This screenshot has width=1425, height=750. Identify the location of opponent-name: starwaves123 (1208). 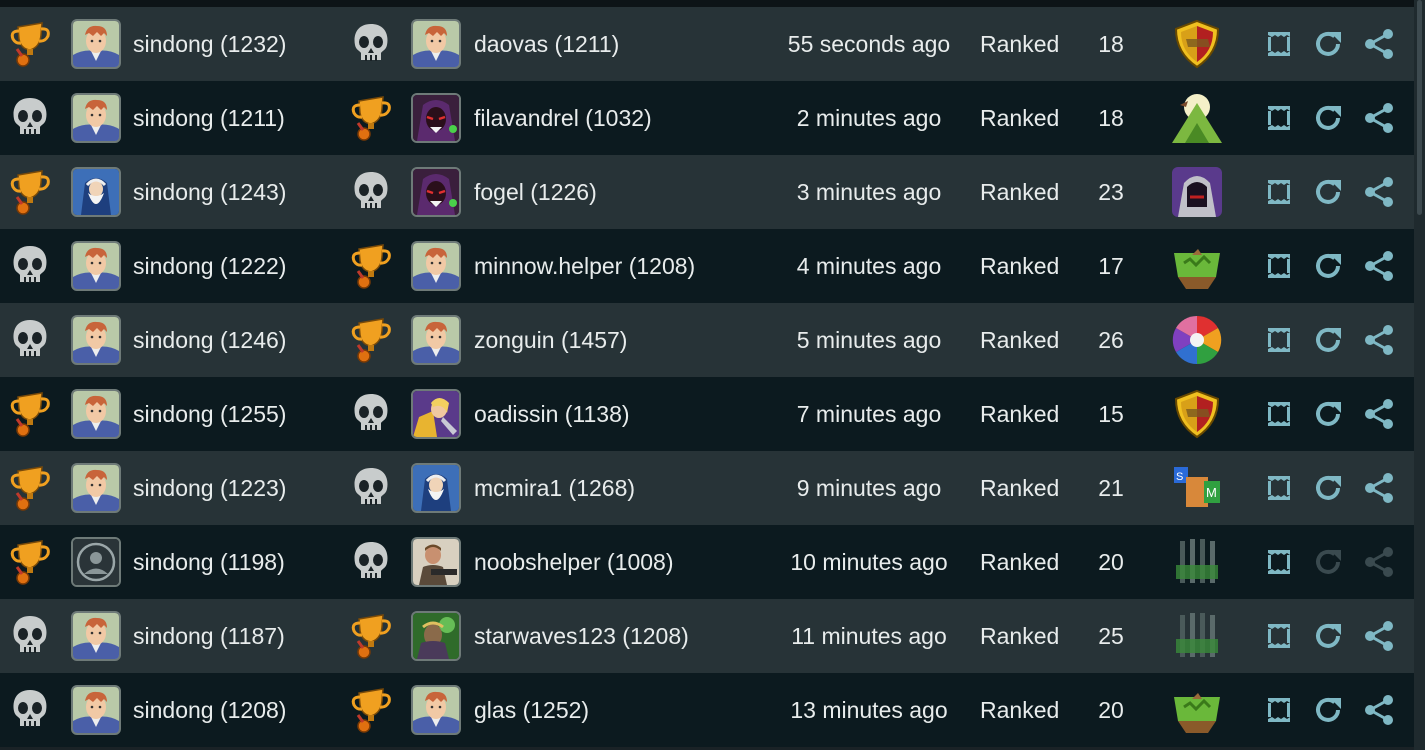
(581, 636).